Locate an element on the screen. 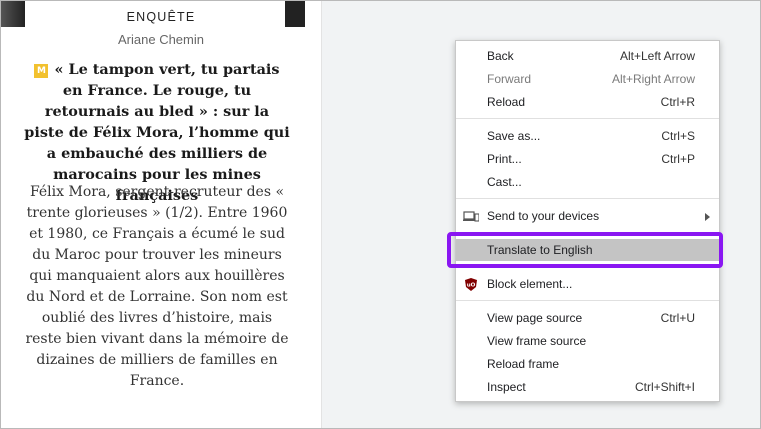 The width and height of the screenshot is (761, 429). submenu-arrow-icon is located at coordinates (707, 217).